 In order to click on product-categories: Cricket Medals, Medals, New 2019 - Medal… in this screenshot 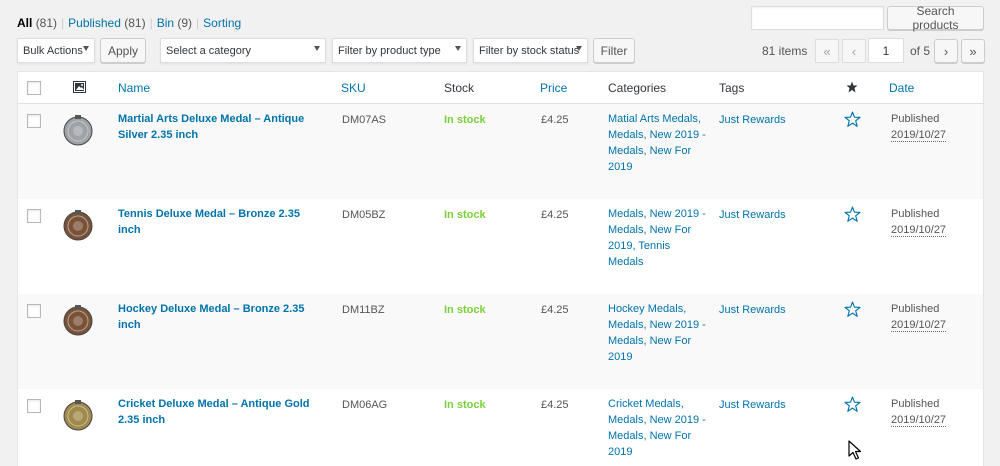, I will do `click(657, 428)`.